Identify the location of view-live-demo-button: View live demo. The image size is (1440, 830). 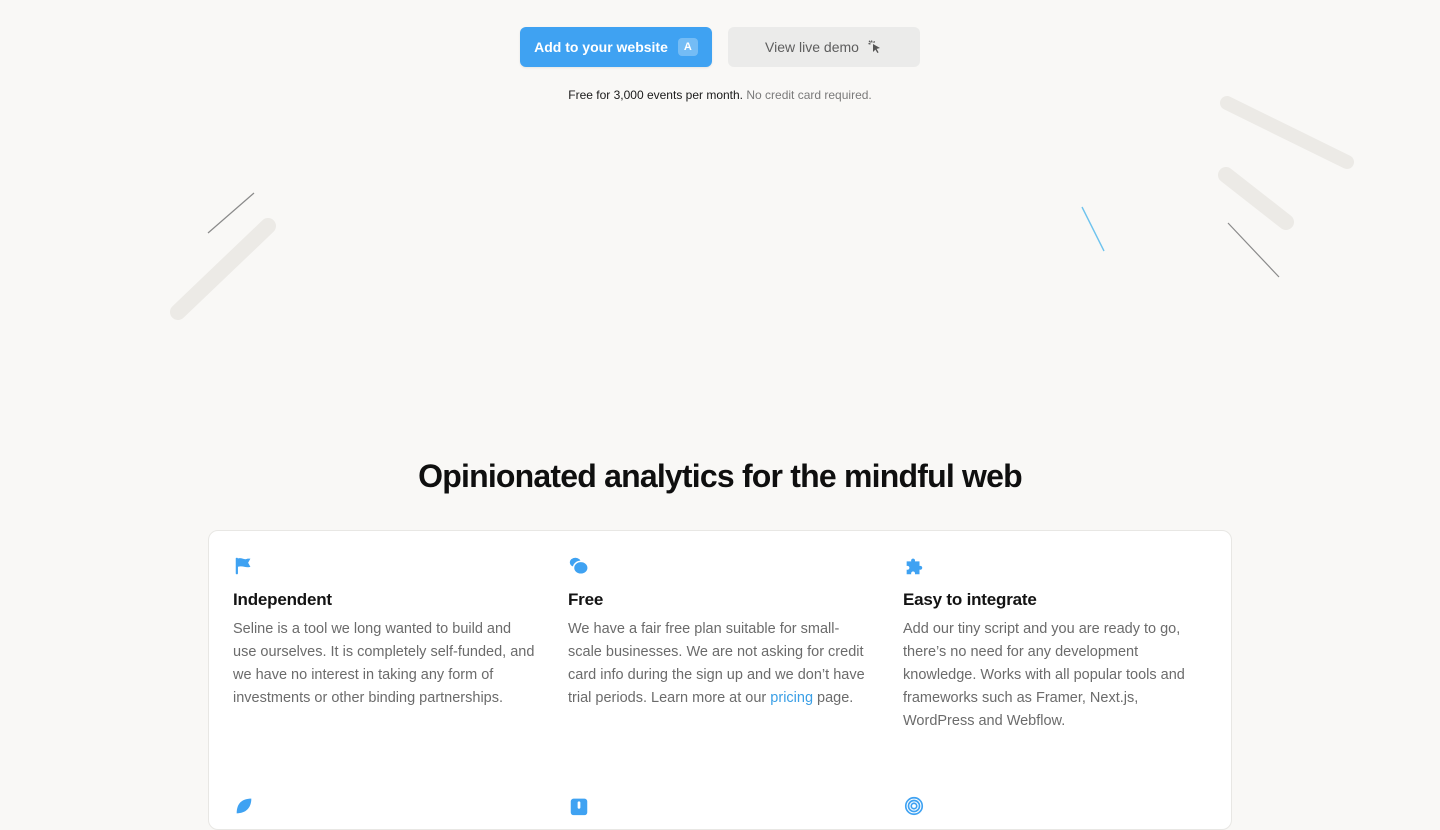
(824, 47).